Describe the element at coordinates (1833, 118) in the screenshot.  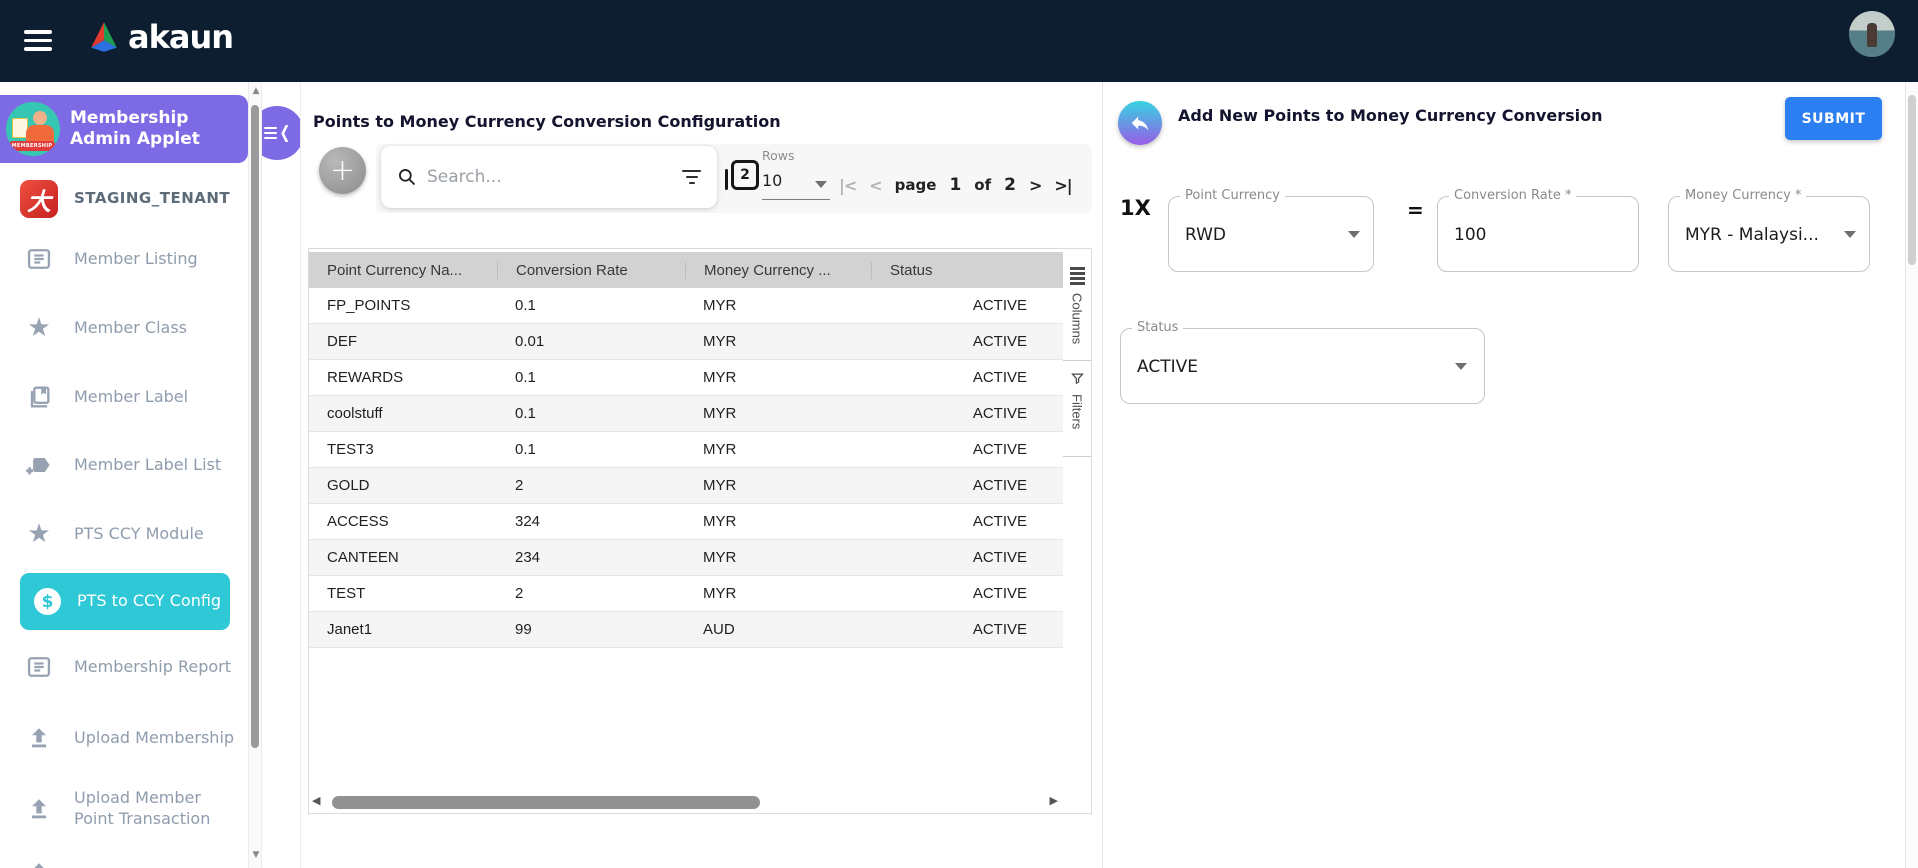
I see `submit-button: SUBMIT` at that location.